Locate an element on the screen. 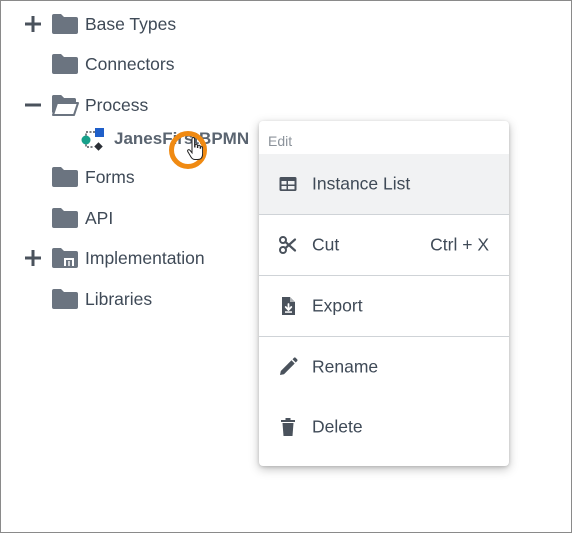 This screenshot has height=533, width=572. tree-item-label: Base Types is located at coordinates (131, 23).